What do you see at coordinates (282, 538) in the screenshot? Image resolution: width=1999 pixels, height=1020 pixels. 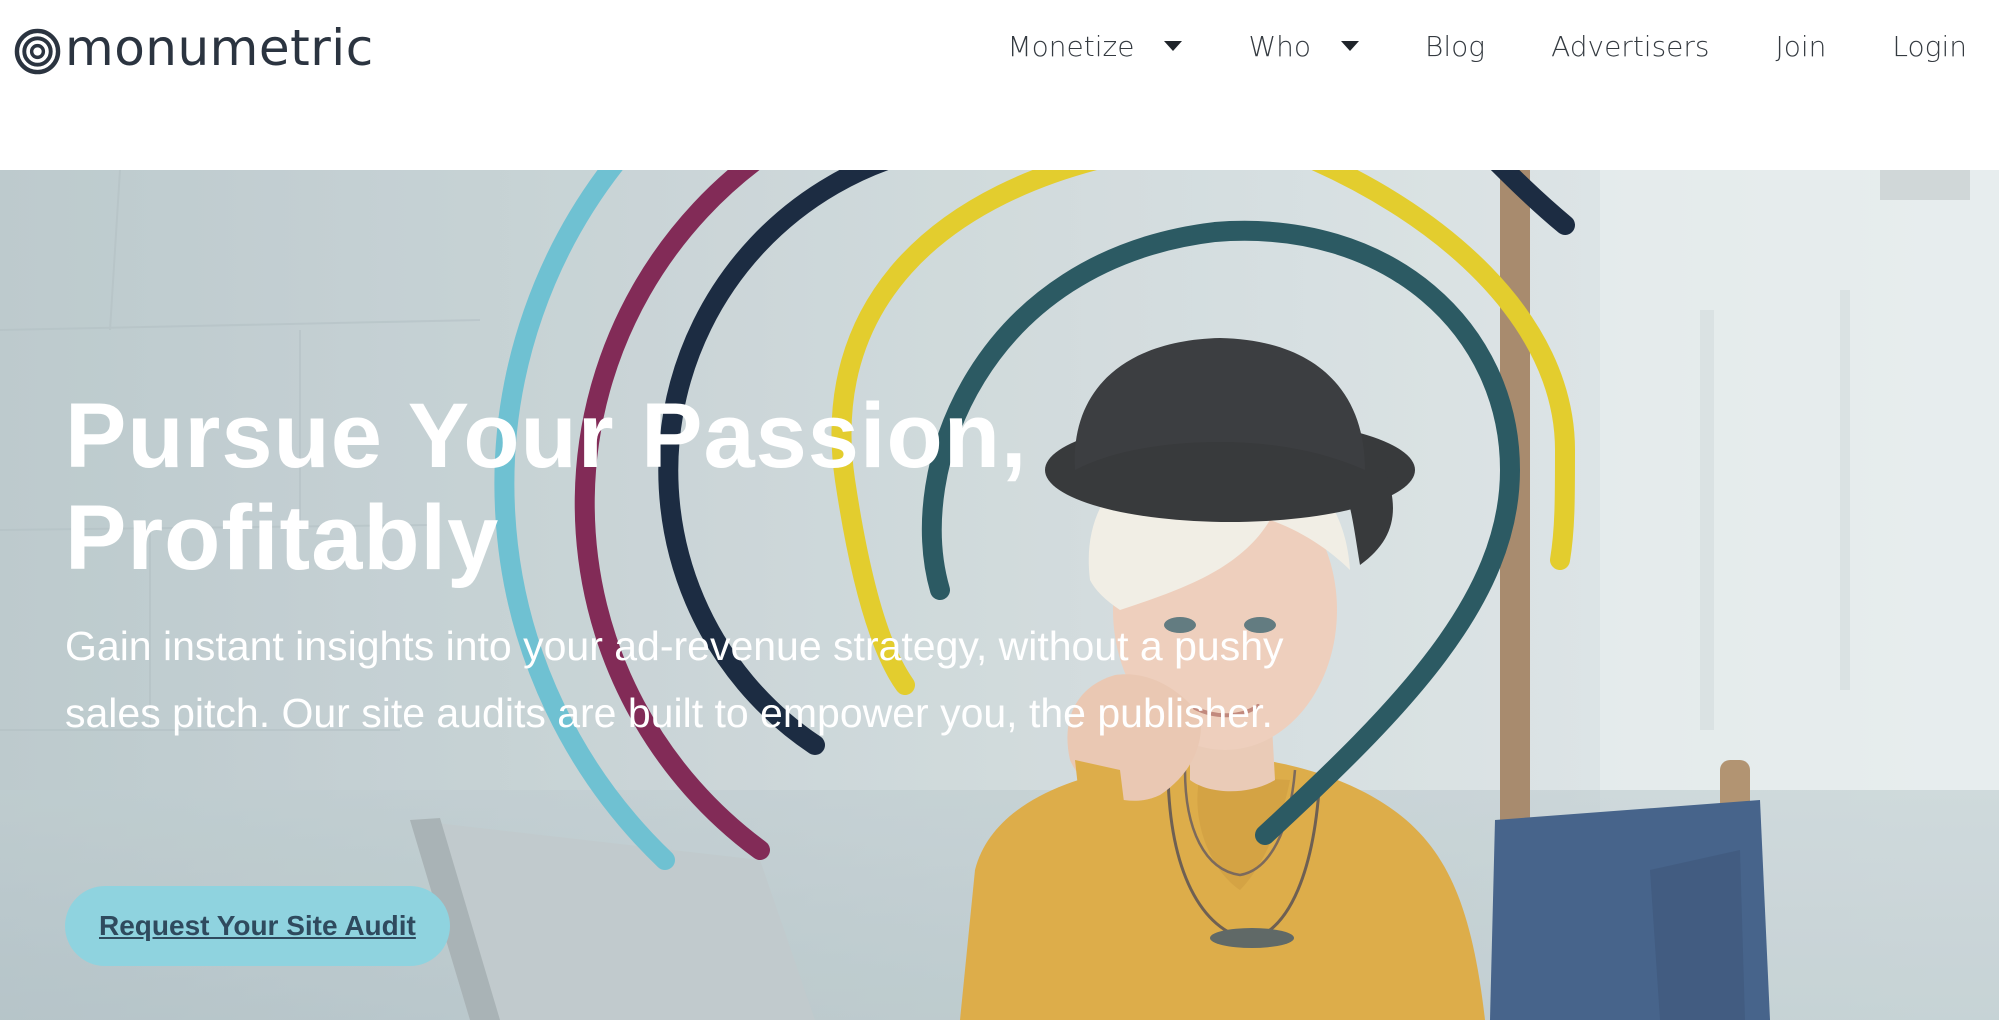 I see `hero-title-line-2: Profitably` at bounding box center [282, 538].